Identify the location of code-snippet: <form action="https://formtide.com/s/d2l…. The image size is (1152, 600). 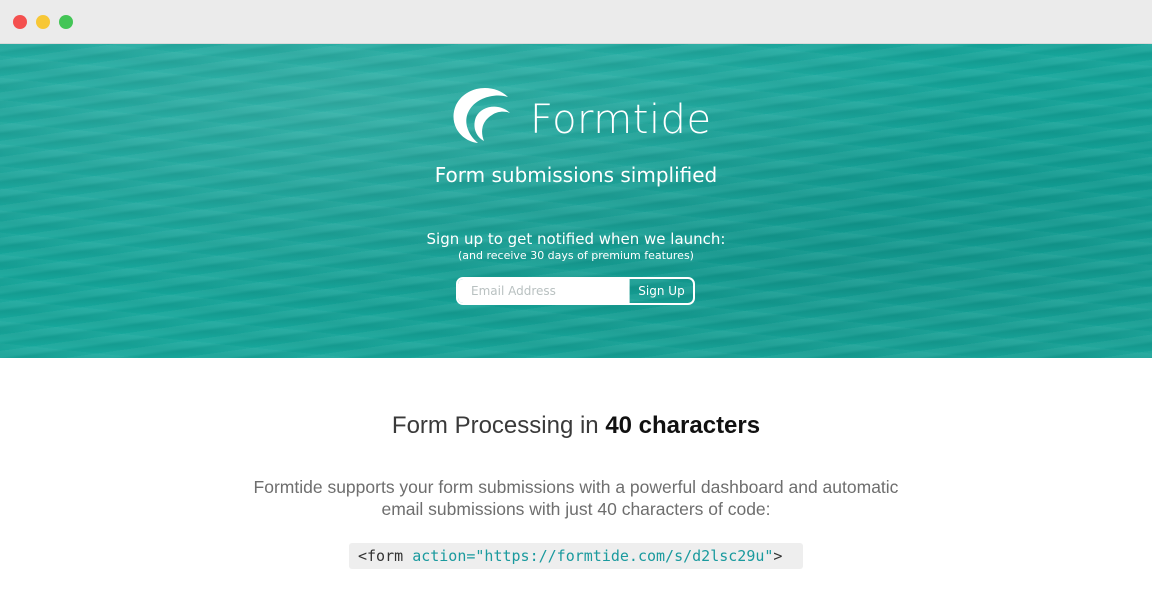
(576, 556).